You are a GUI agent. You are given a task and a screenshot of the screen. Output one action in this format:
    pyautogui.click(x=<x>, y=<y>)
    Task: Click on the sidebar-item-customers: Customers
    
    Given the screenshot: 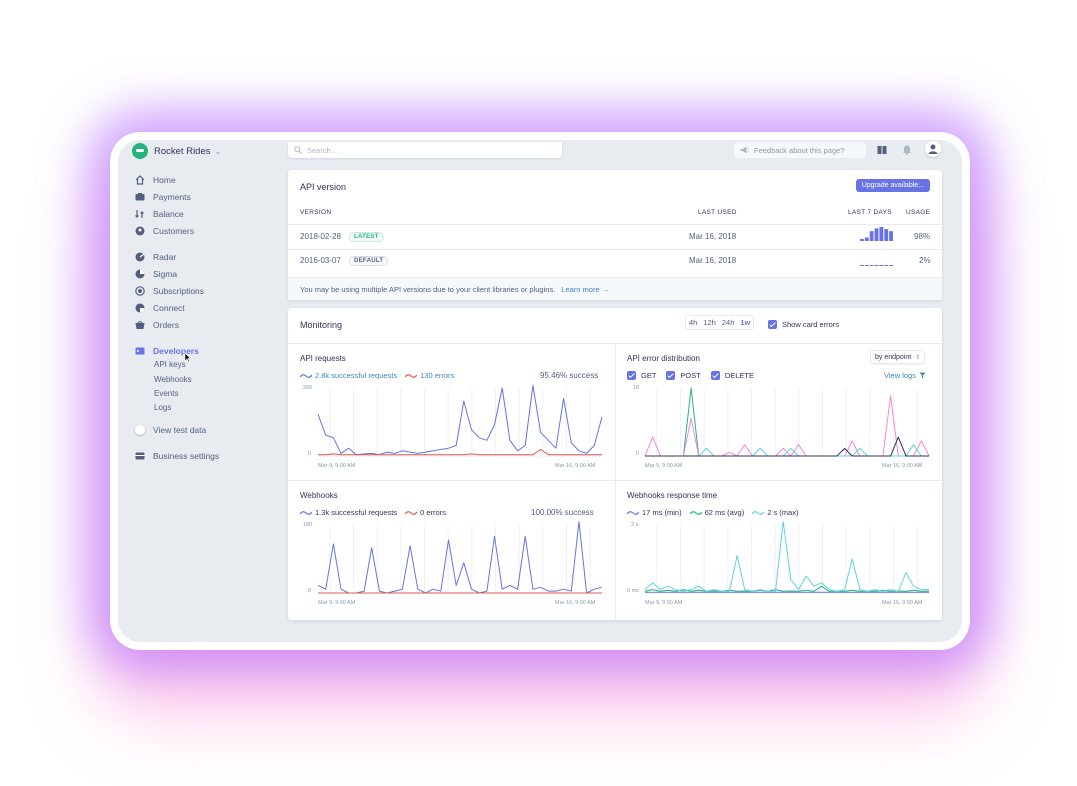 What is the action you would take?
    pyautogui.click(x=164, y=231)
    